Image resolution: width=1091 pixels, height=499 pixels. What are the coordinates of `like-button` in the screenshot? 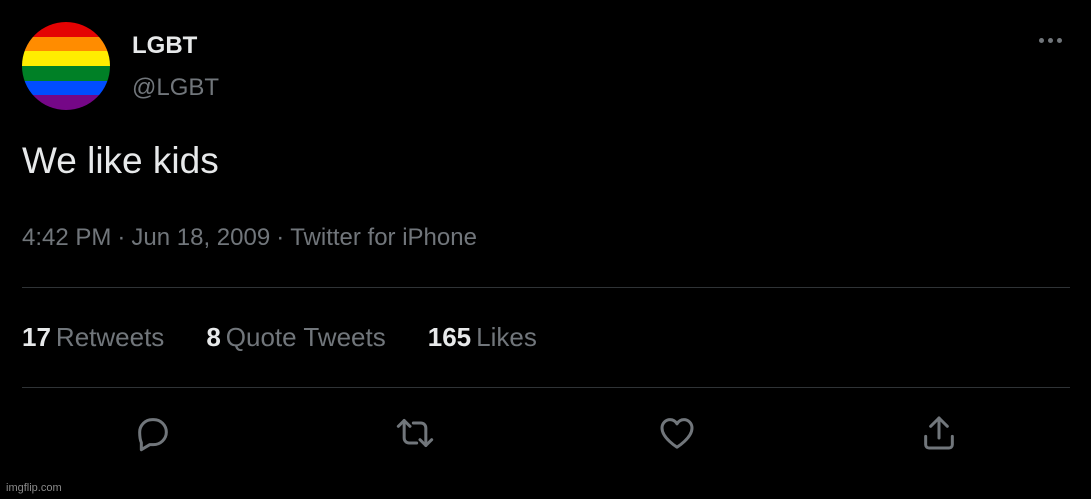 It's located at (677, 433).